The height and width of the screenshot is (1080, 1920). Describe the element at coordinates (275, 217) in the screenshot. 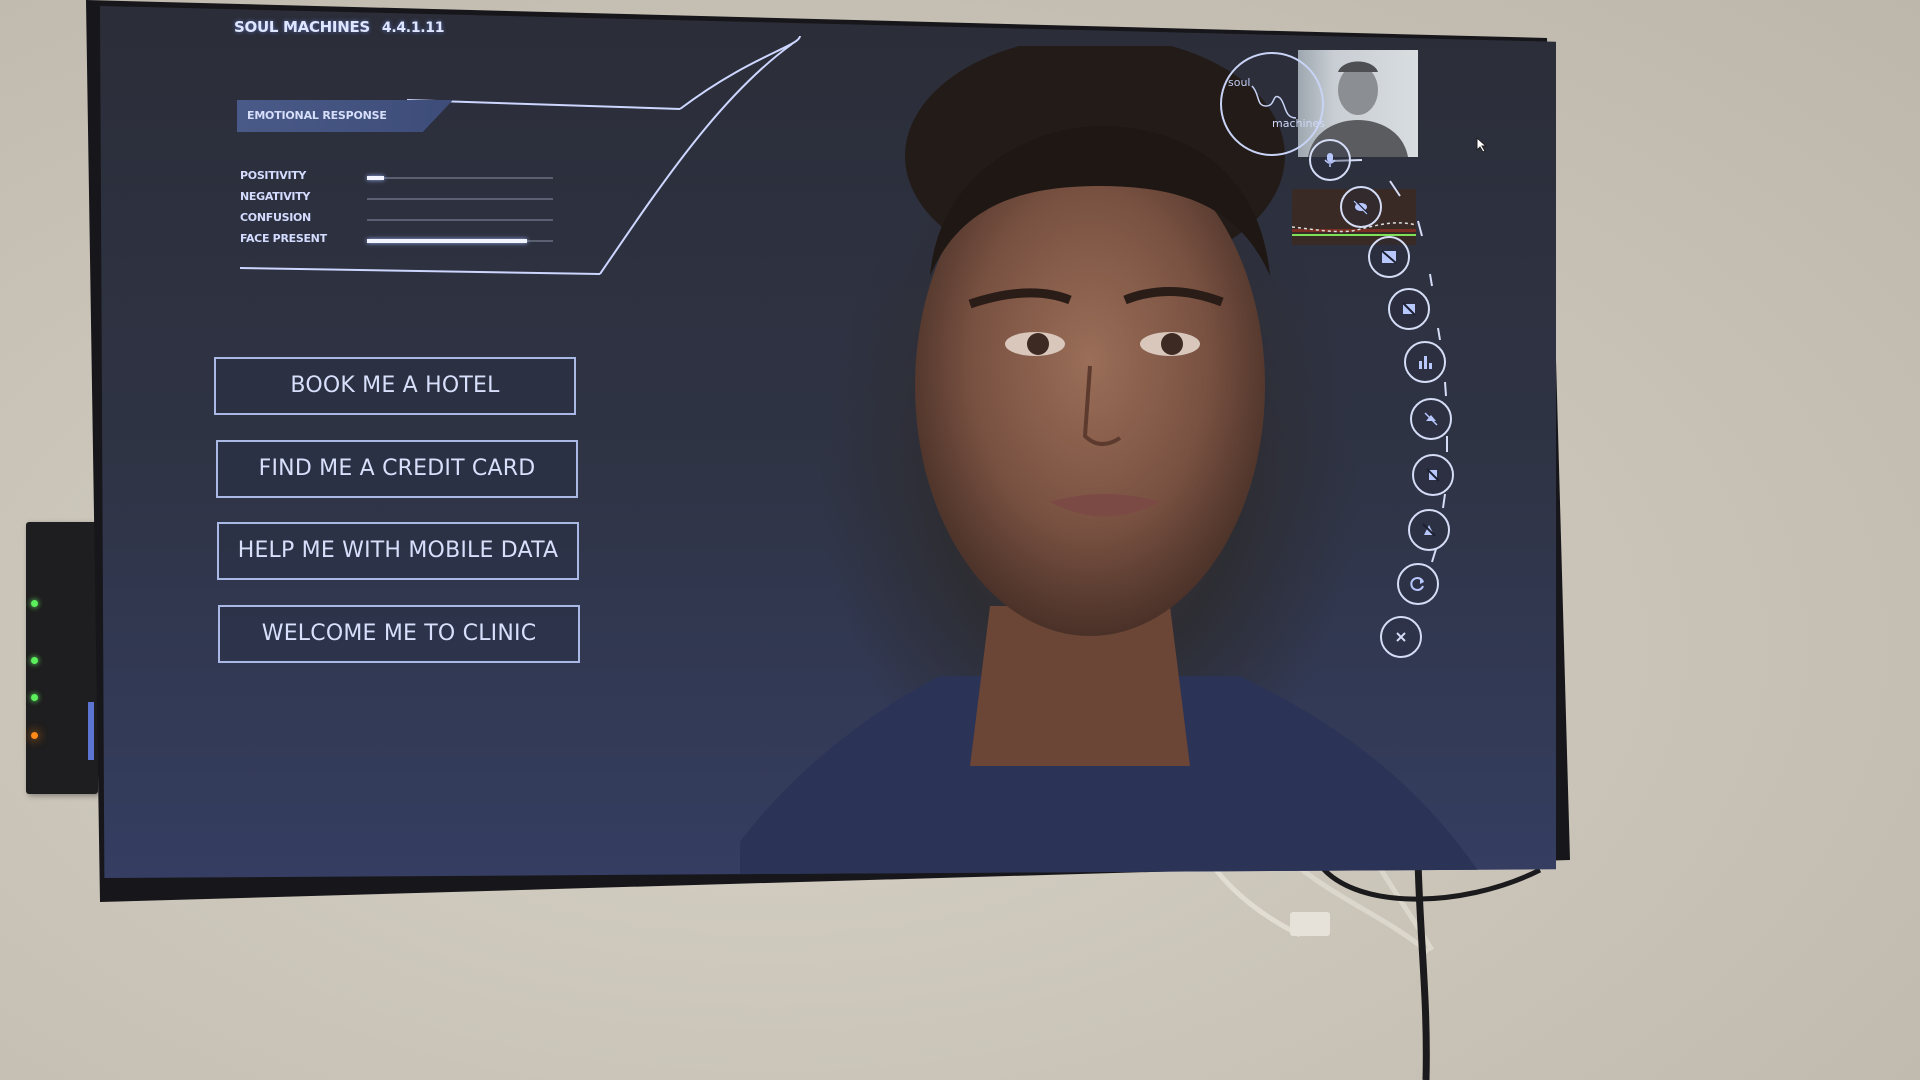

I see `metric-confusion-label: CONFUSION` at that location.